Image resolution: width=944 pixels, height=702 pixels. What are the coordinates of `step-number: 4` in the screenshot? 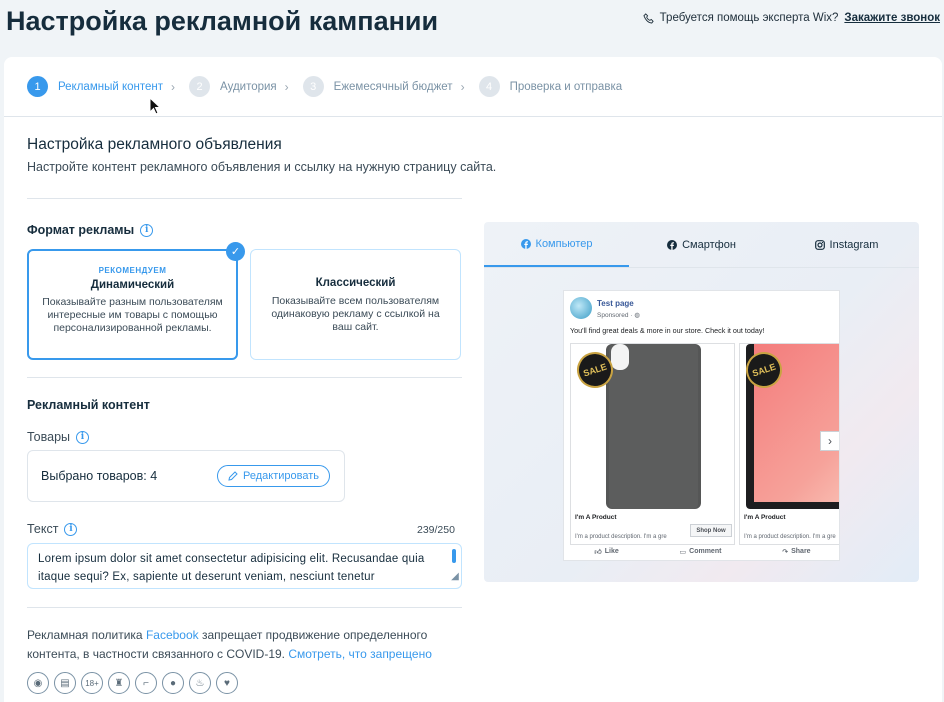 It's located at (489, 86).